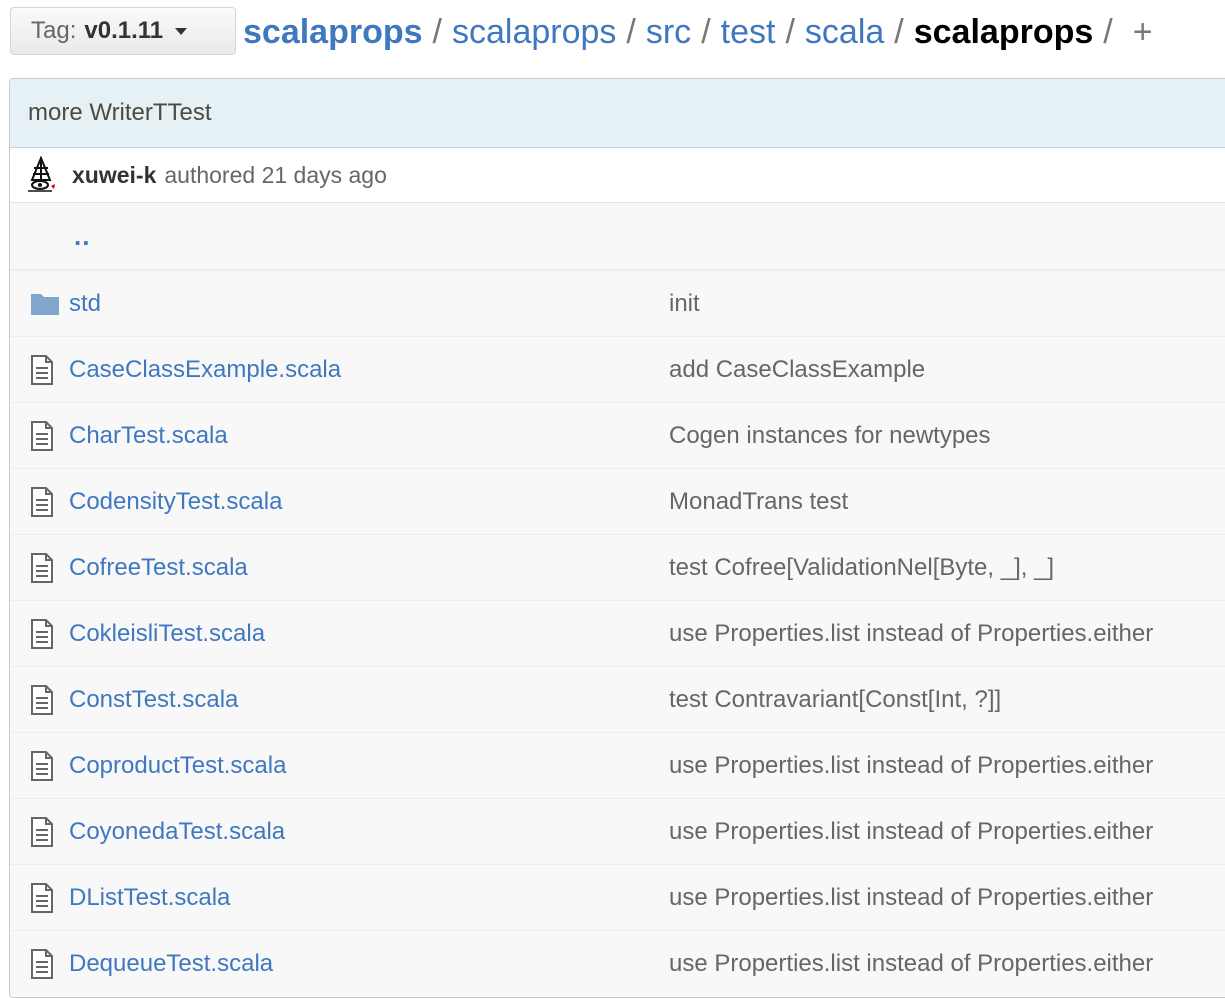 Image resolution: width=1225 pixels, height=998 pixels. What do you see at coordinates (830, 436) in the screenshot?
I see `commit-message-link: Cogen instances for newtypes` at bounding box center [830, 436].